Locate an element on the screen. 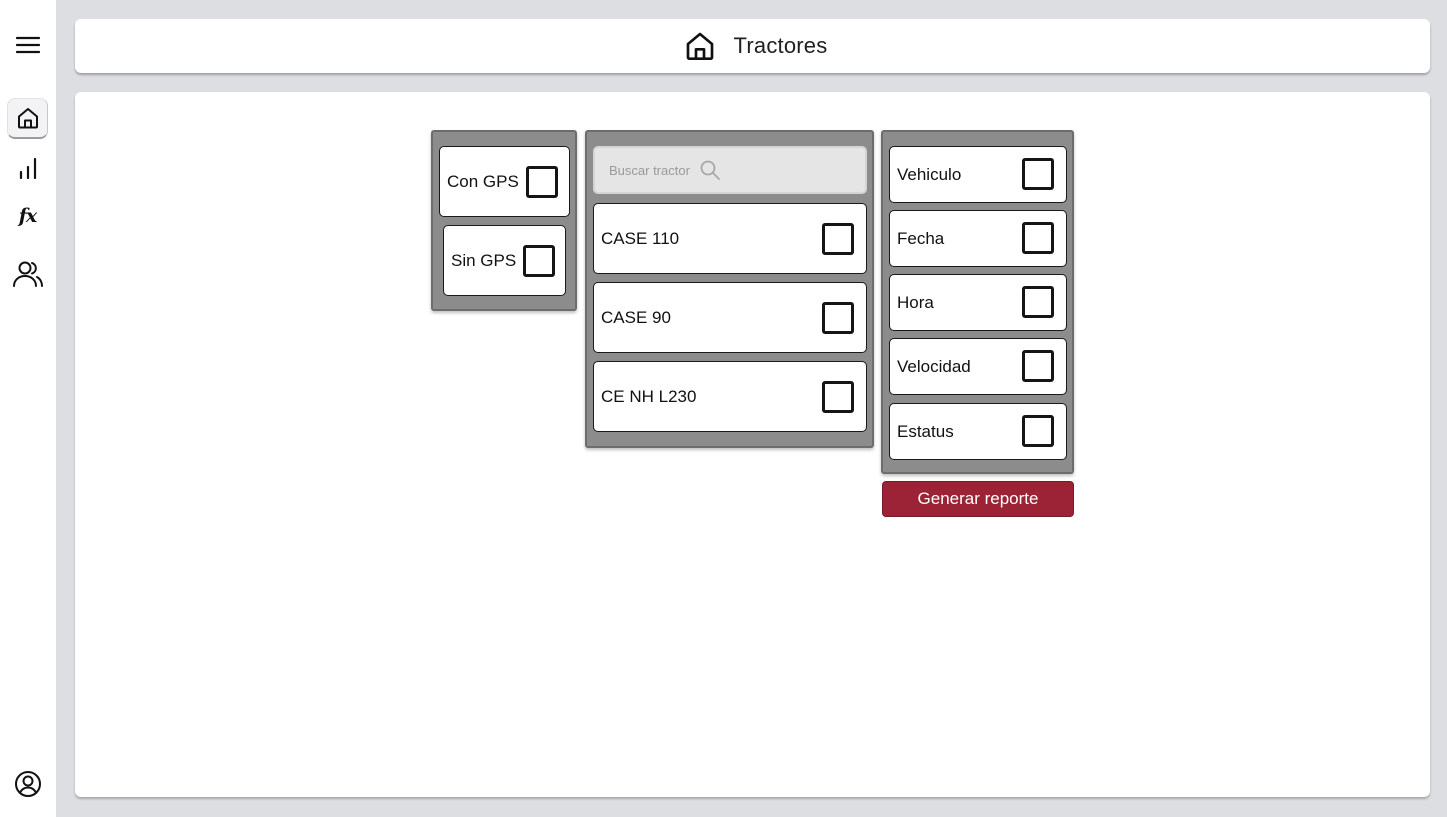 The height and width of the screenshot is (817, 1447). tractor-list-item: CASE 90 is located at coordinates (730, 317).